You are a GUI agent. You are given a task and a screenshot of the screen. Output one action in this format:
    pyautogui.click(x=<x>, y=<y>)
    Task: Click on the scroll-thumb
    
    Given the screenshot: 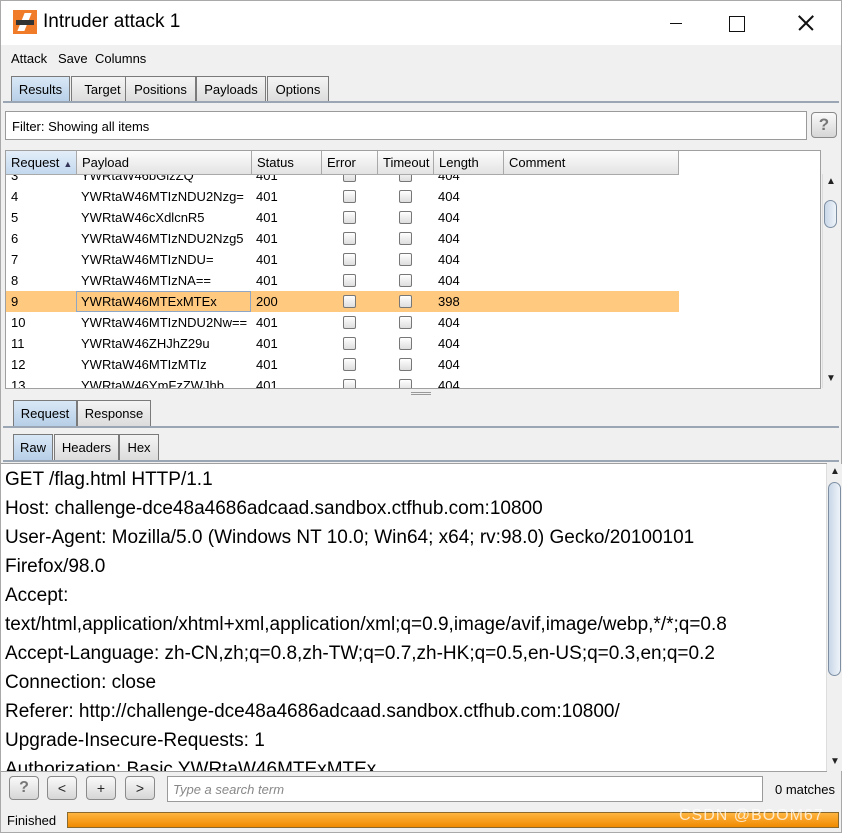 What is the action you would take?
    pyautogui.click(x=830, y=214)
    